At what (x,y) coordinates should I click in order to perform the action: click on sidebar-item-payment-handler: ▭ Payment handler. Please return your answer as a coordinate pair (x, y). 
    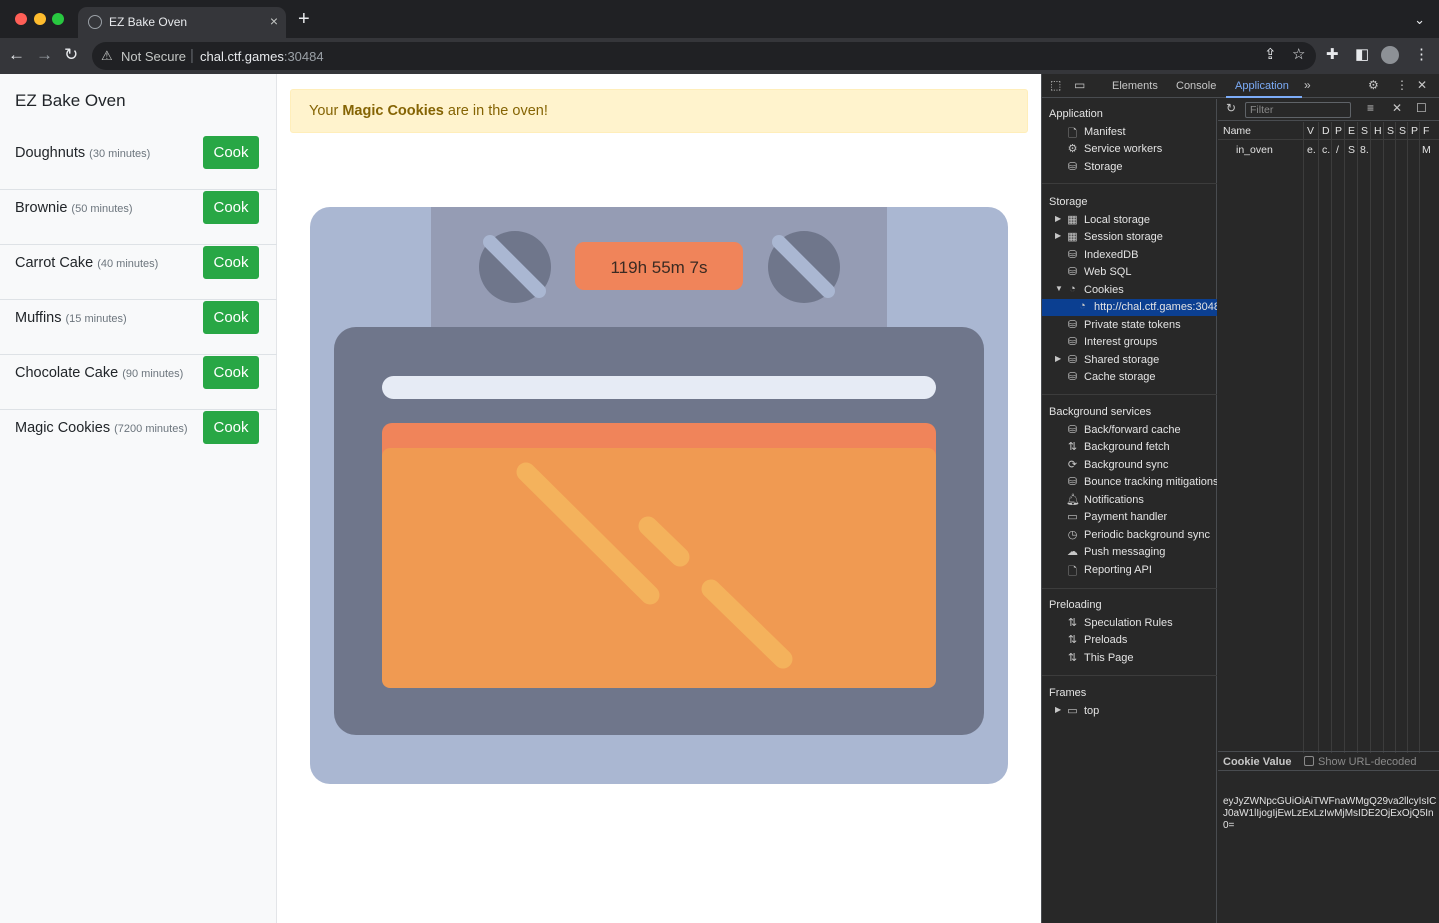
    Looking at the image, I should click on (1129, 517).